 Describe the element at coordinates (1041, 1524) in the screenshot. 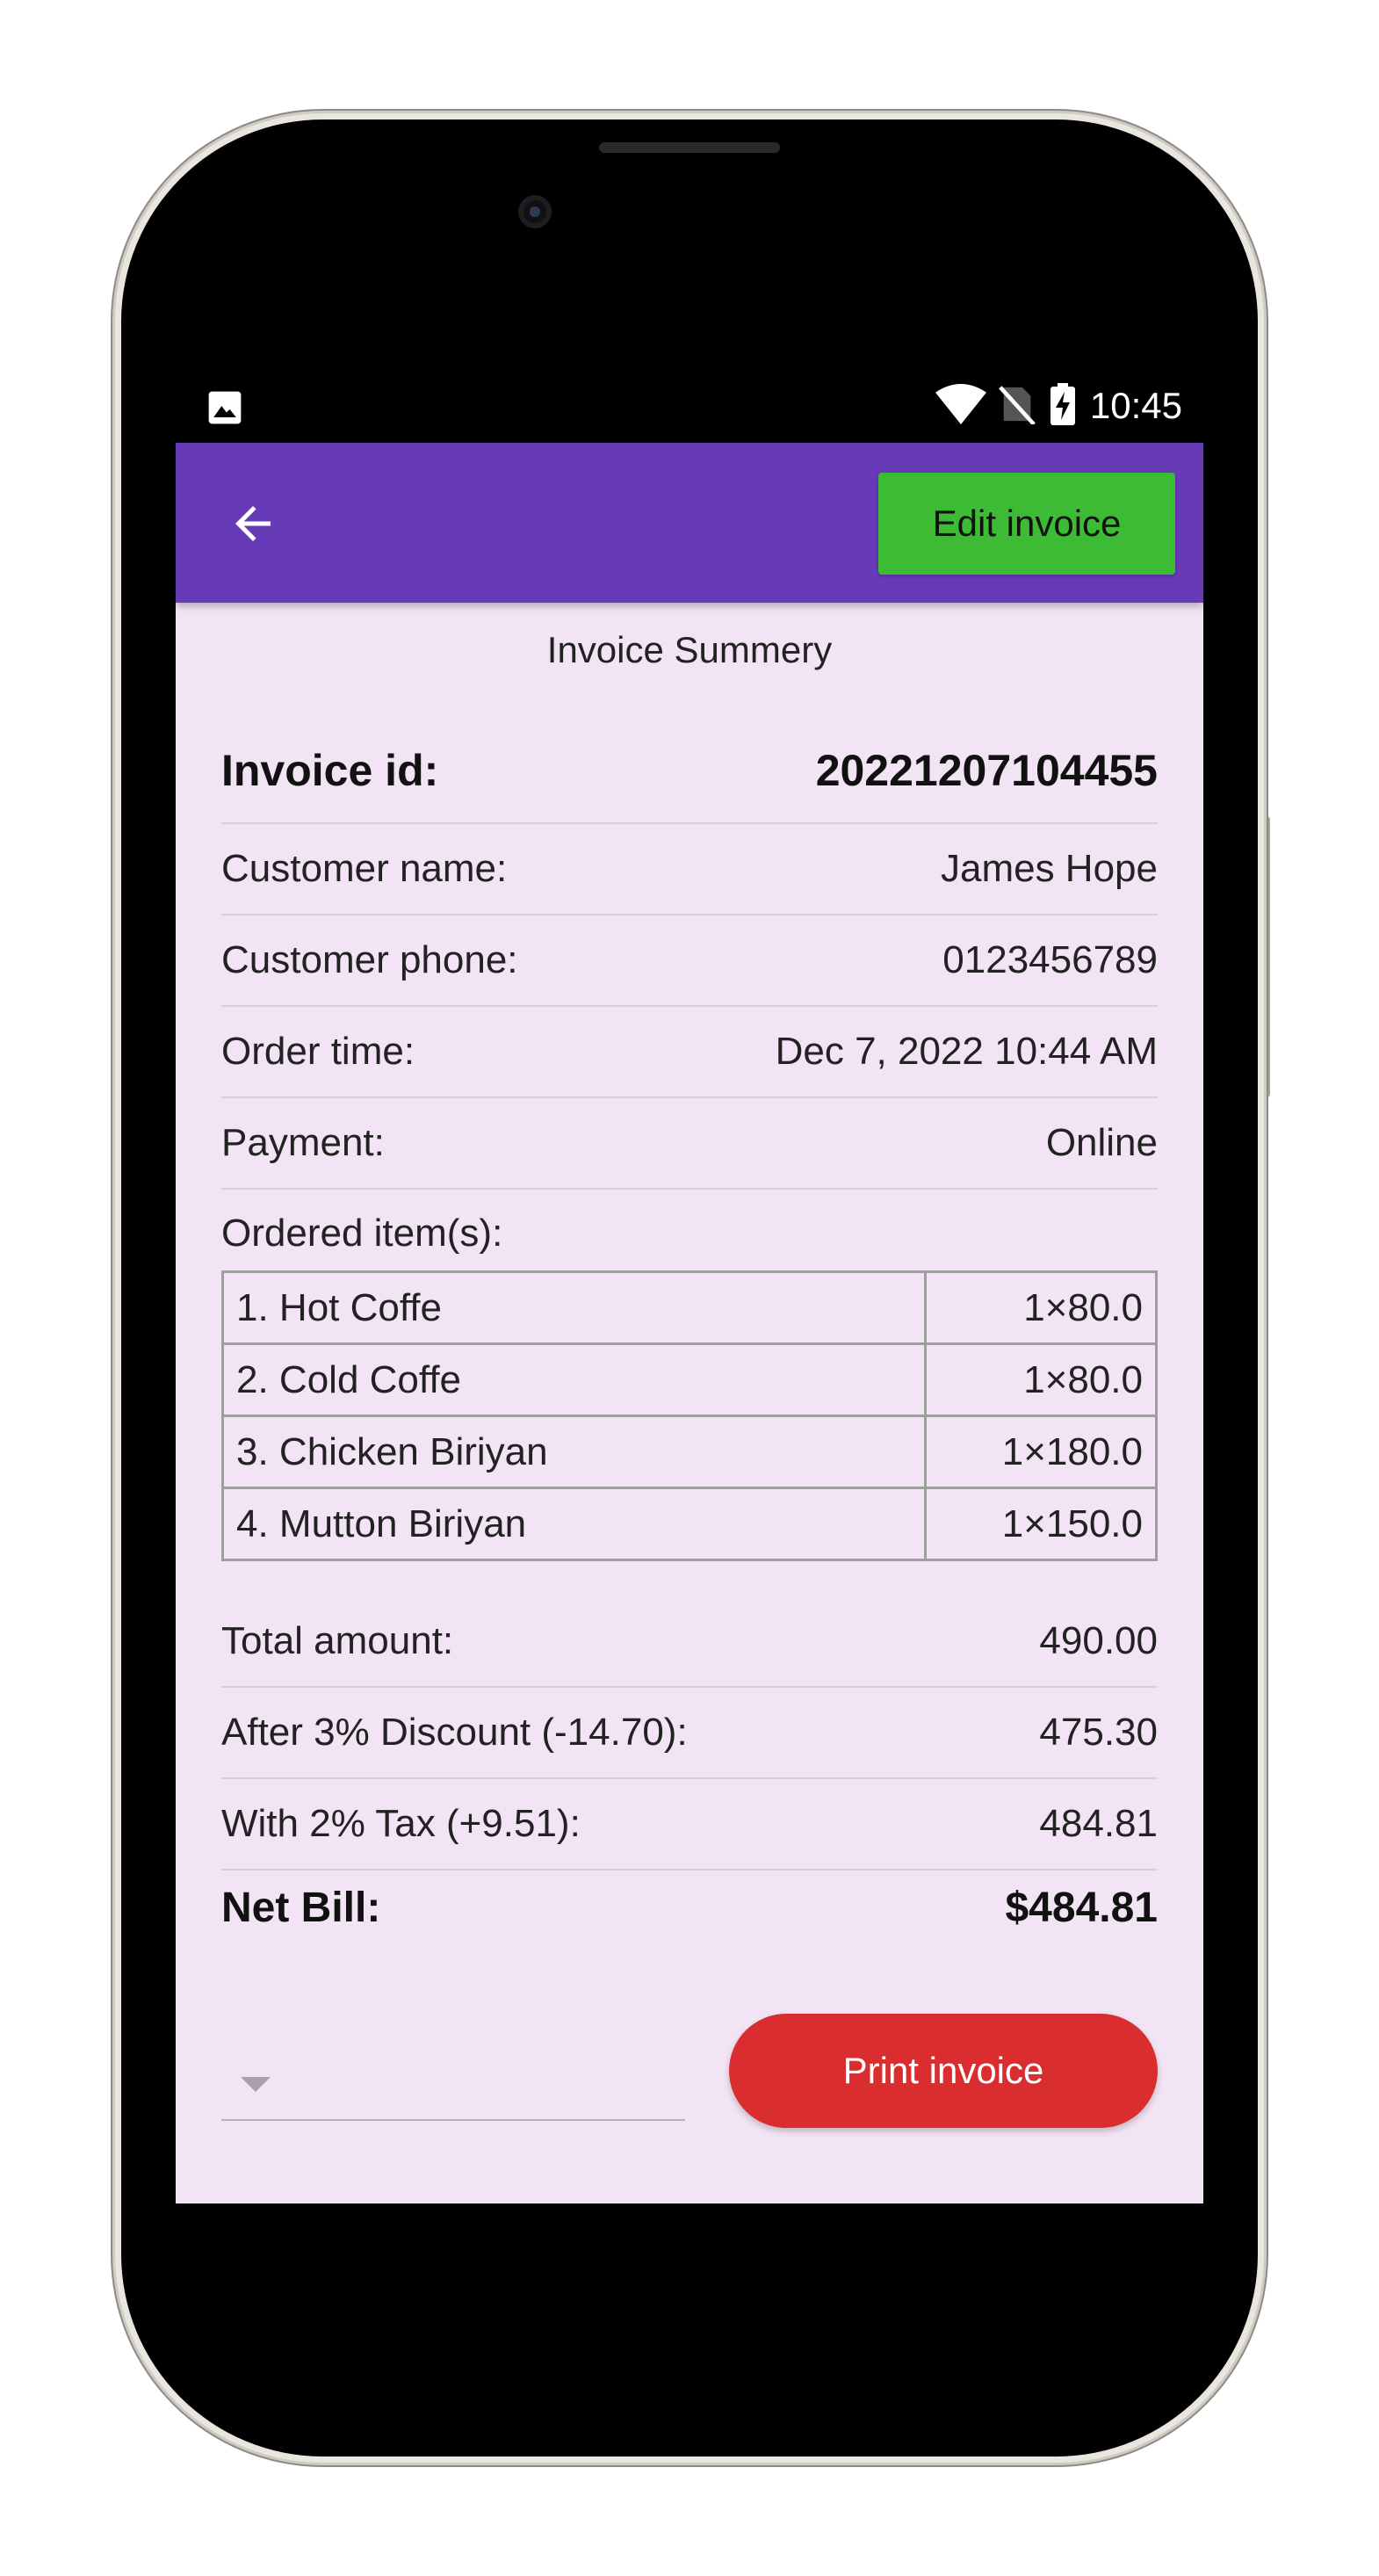

I see `item-quantity-price: 1×150.0` at that location.